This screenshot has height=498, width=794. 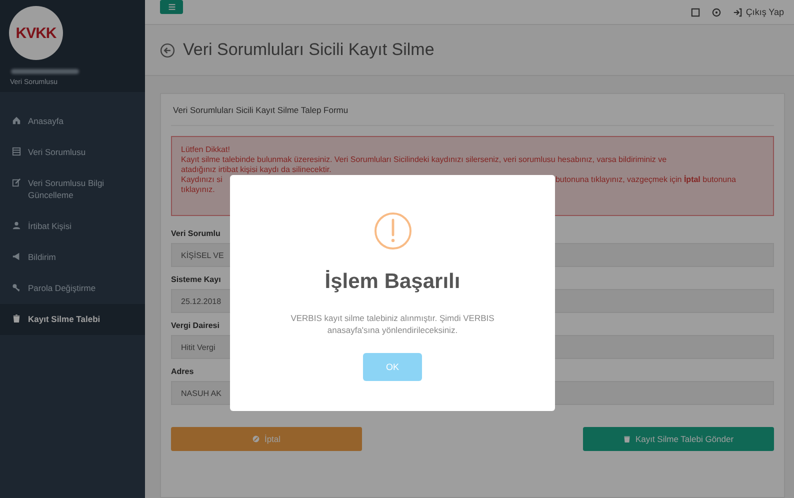 I want to click on exclamation-icon, so click(x=393, y=231).